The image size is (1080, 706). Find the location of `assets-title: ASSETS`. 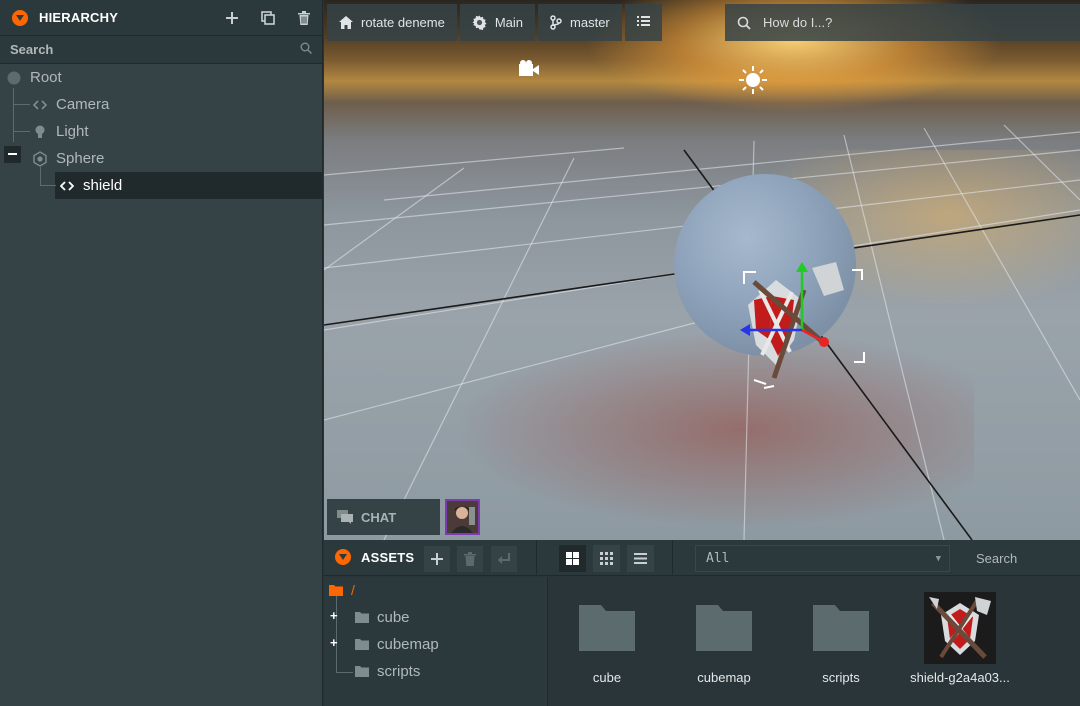

assets-title: ASSETS is located at coordinates (388, 557).